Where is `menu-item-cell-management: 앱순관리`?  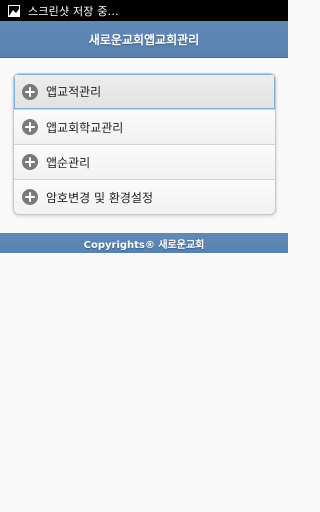
menu-item-cell-management: 앱순관리 is located at coordinates (144, 161).